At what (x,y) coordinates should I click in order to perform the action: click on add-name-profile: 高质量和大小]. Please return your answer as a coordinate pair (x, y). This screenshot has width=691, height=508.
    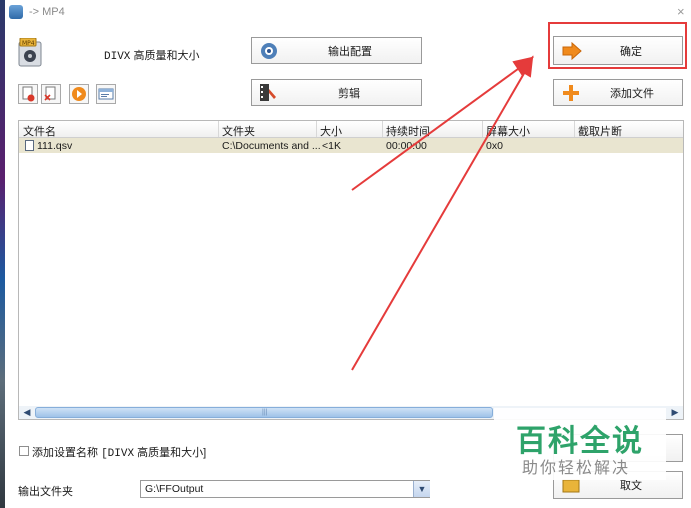
    Looking at the image, I should click on (172, 453).